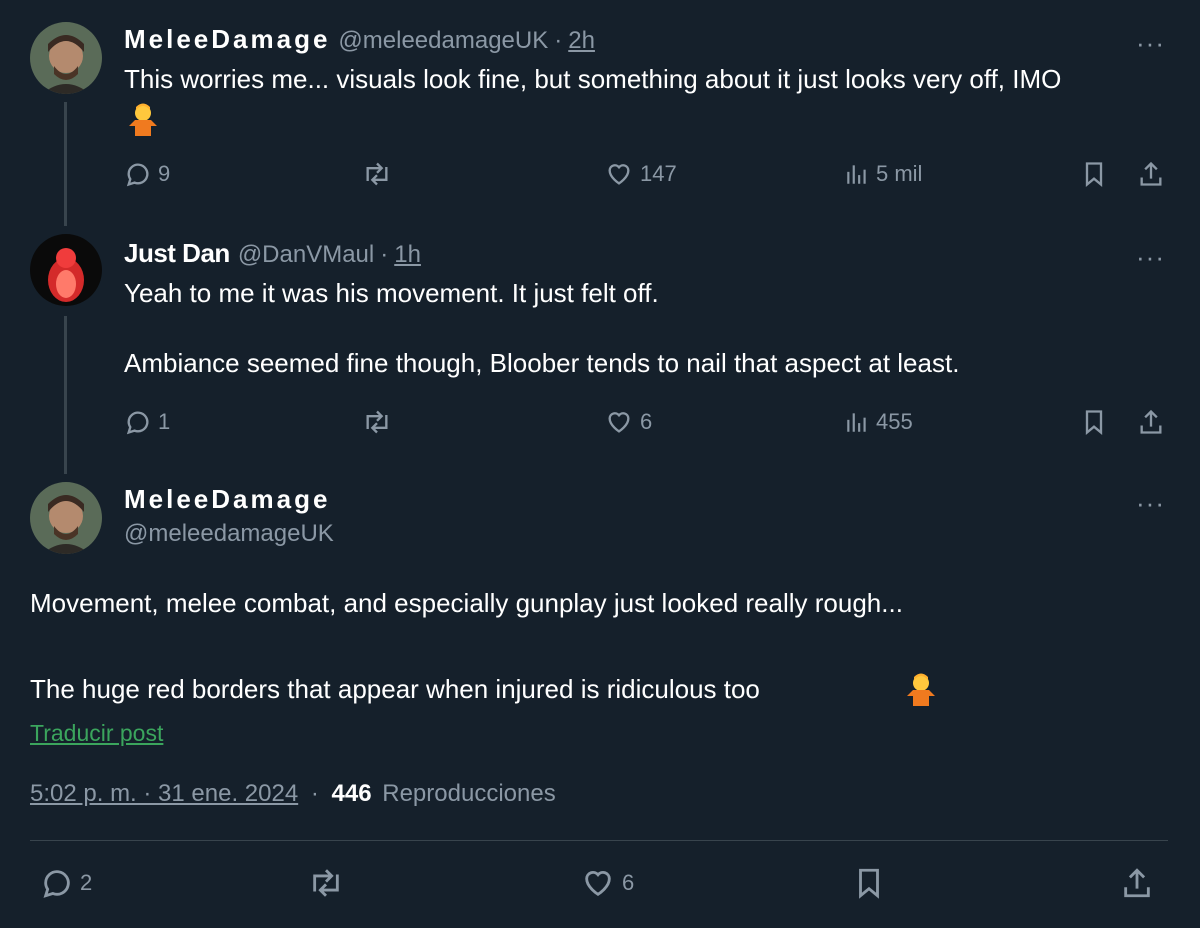  I want to click on reply-button: 1, so click(147, 422).